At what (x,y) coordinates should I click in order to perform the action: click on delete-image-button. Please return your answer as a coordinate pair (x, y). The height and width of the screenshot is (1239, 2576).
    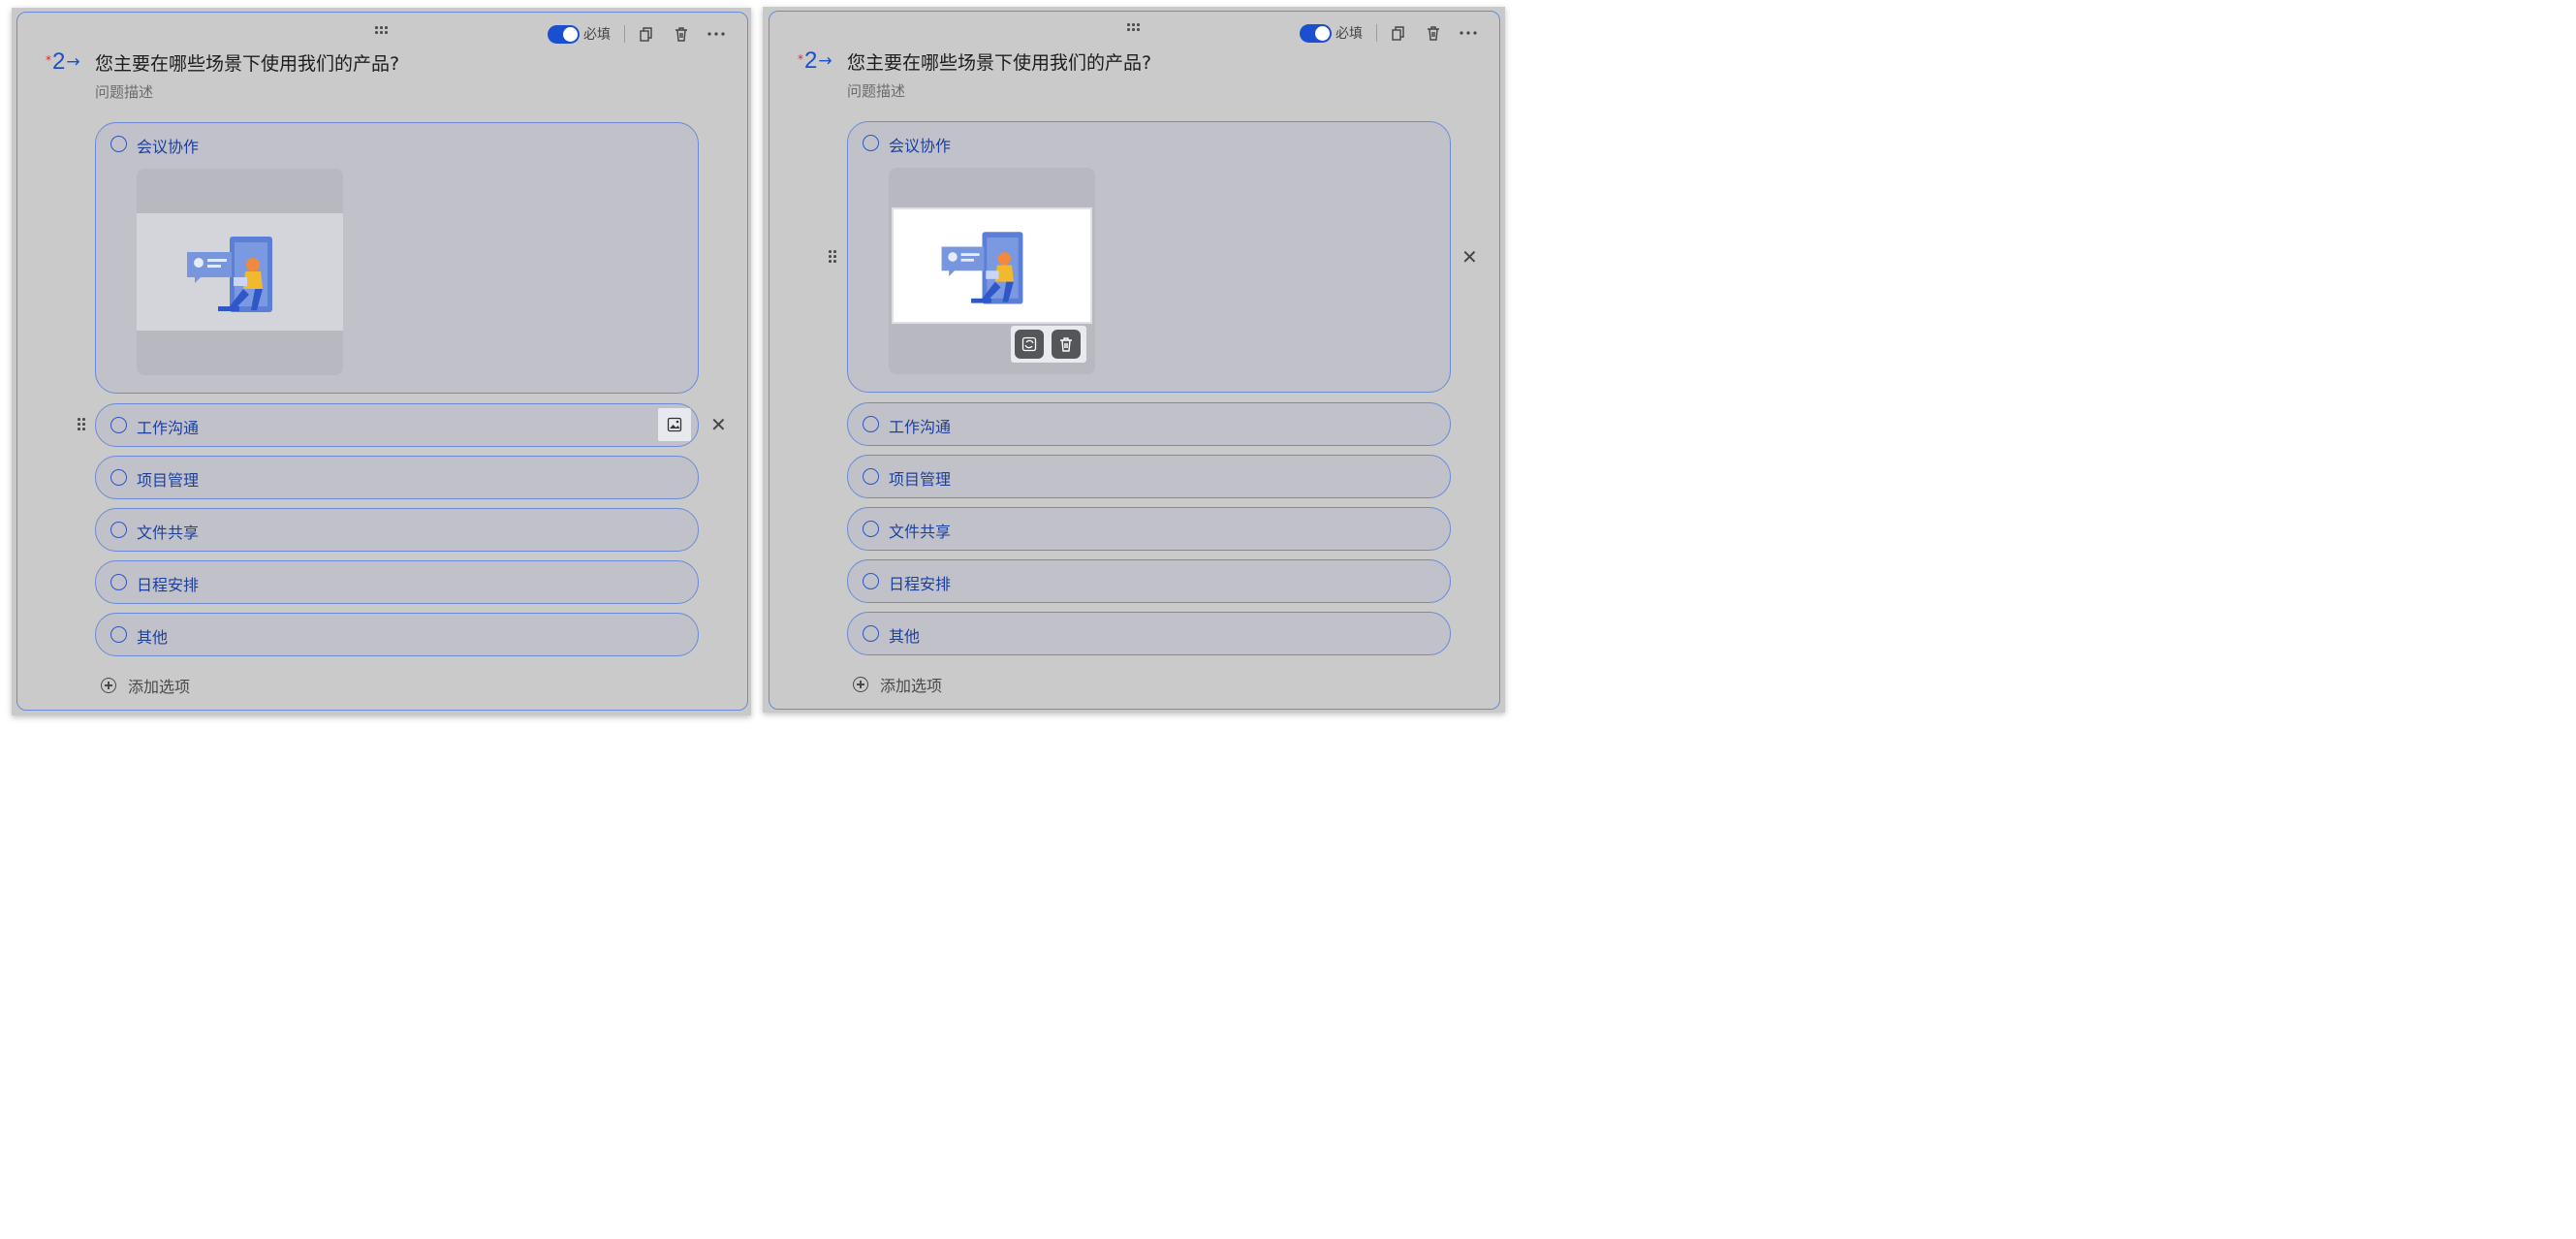
    Looking at the image, I should click on (1066, 344).